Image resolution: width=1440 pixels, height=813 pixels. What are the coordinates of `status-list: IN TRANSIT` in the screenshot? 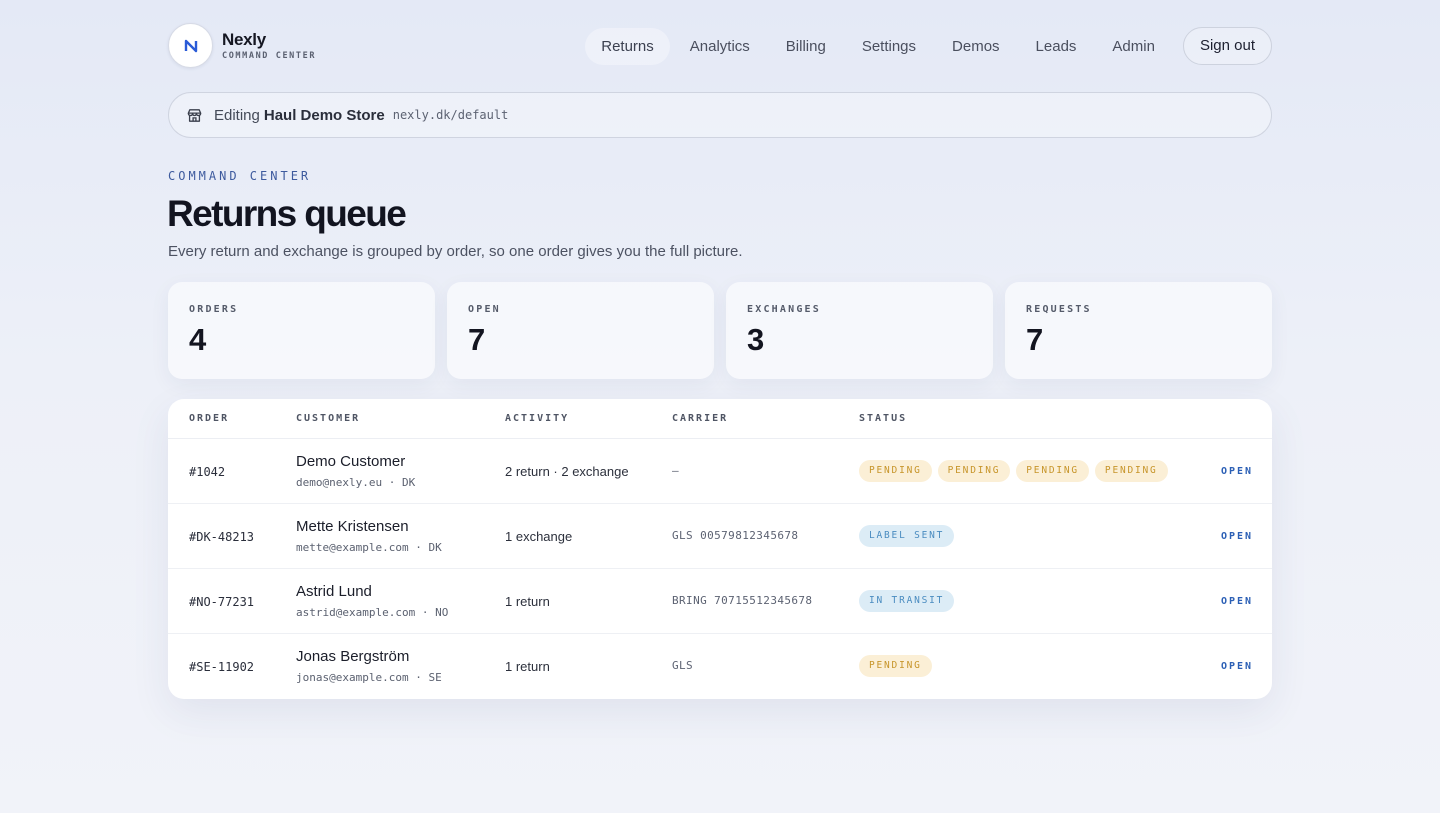 It's located at (907, 601).